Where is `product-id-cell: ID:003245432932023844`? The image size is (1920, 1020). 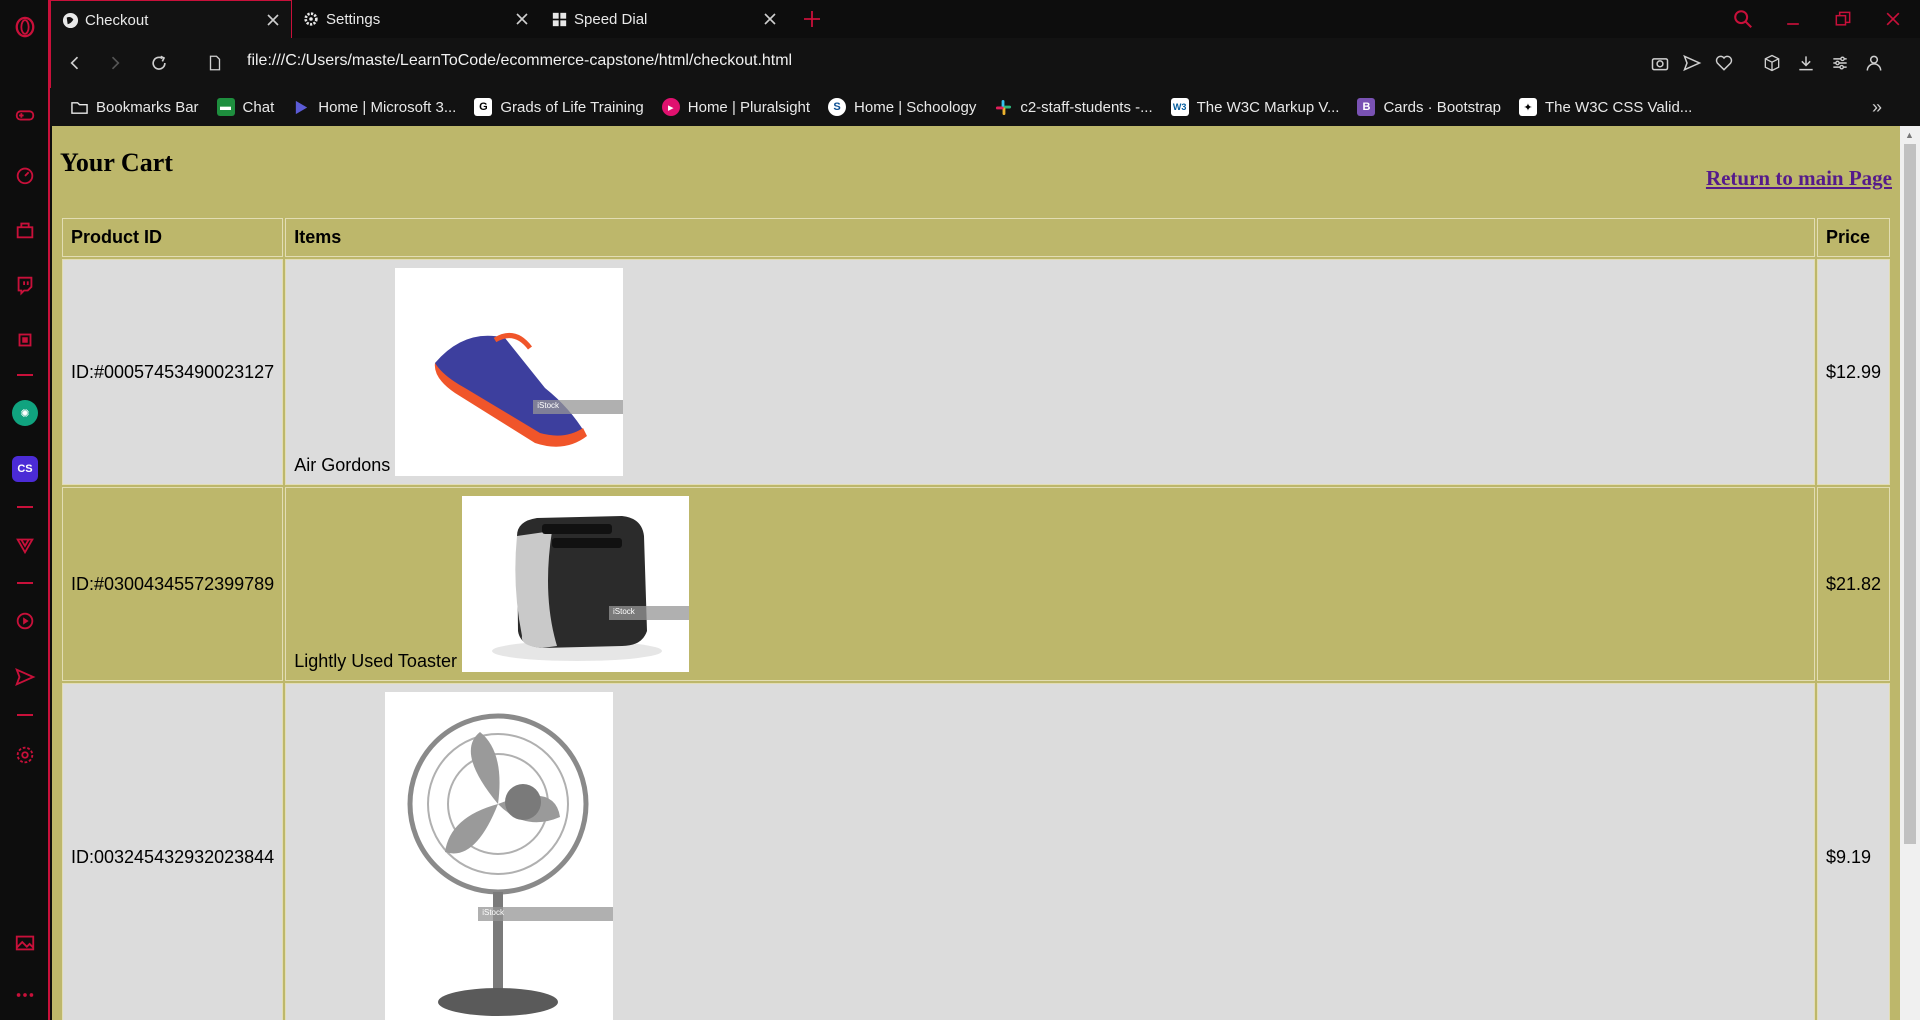
product-id-cell: ID:003245432932023844 is located at coordinates (173, 851).